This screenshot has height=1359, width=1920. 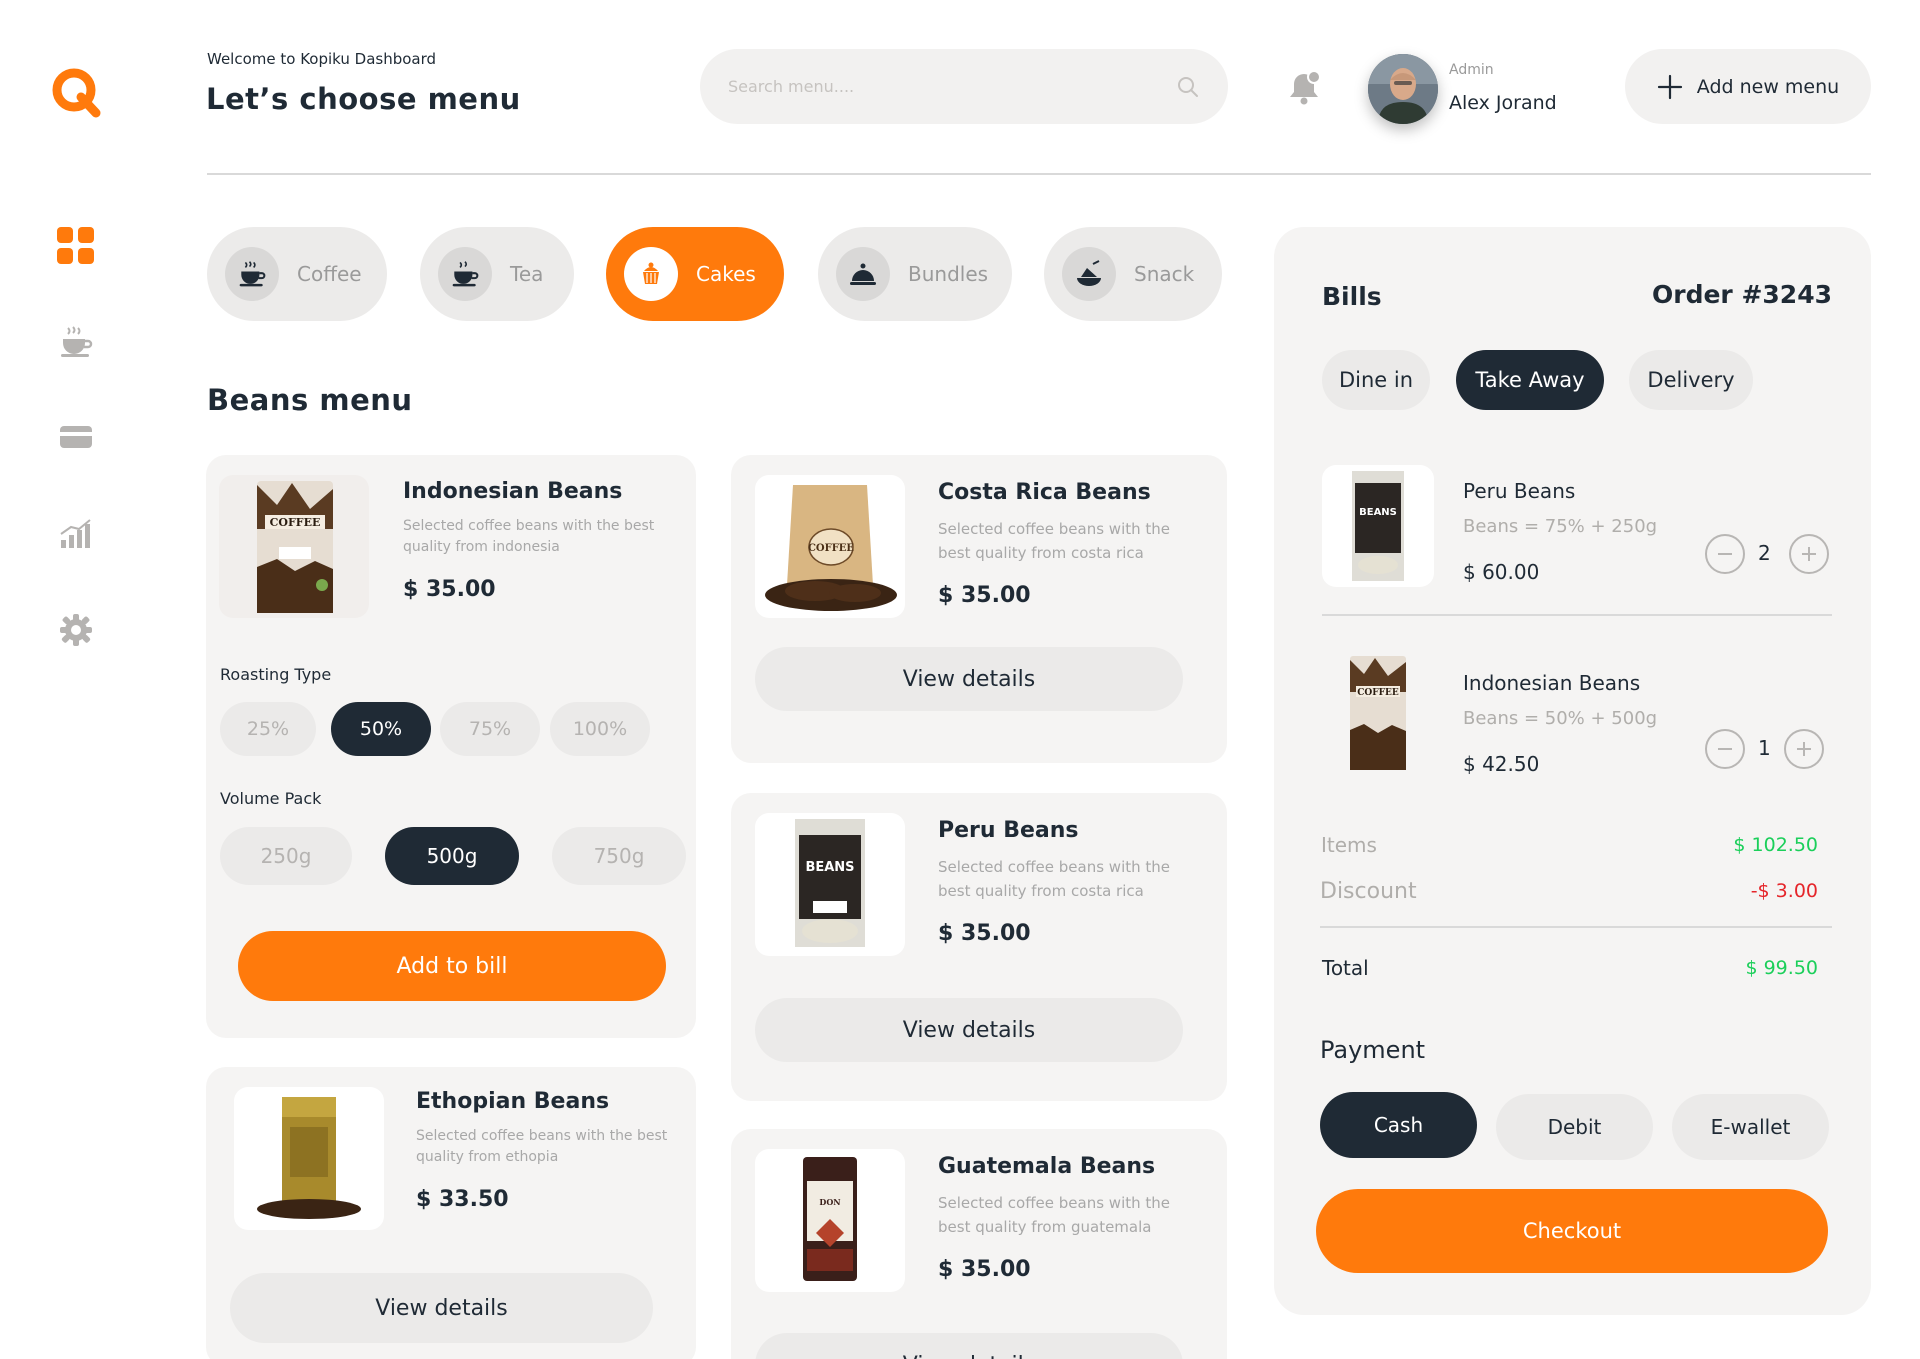 I want to click on header-divider, so click(x=1039, y=174).